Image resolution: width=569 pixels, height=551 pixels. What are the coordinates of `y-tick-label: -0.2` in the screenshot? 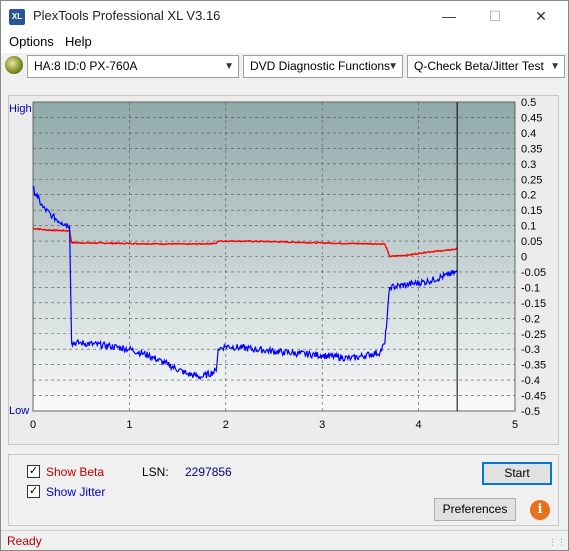 It's located at (530, 319).